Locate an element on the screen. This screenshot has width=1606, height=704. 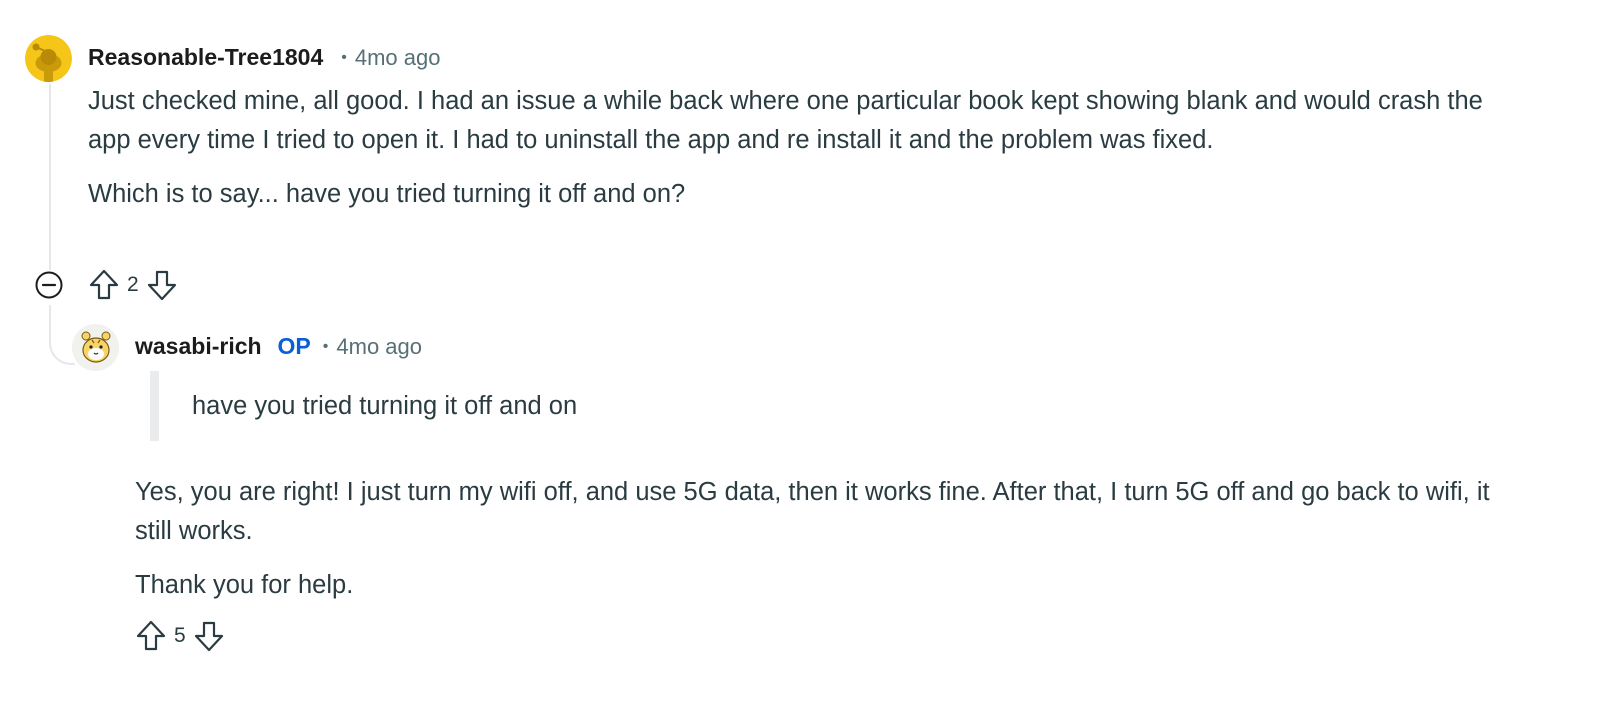
collapse-thread-button is located at coordinates (49, 285).